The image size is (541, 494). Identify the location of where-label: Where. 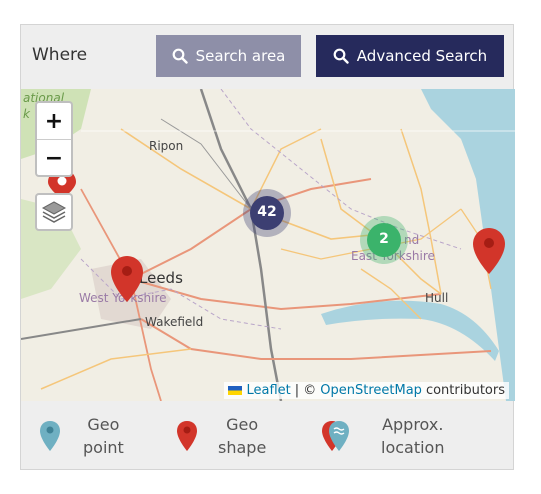
(60, 55).